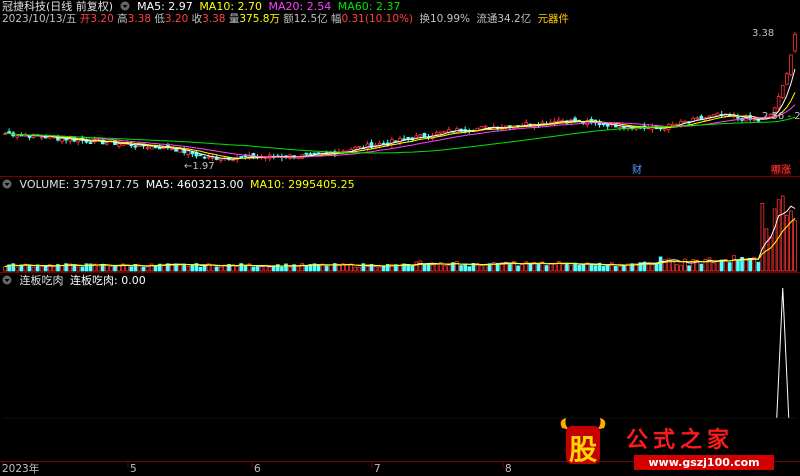  I want to click on finance-tag: 财, so click(638, 171).